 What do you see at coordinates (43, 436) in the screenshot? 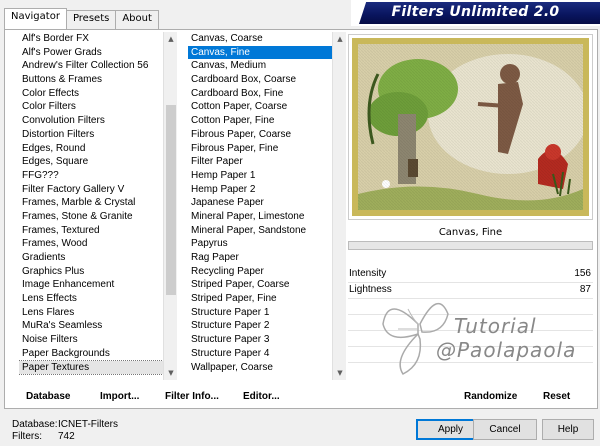
I see `filters-info: Filters: 742` at bounding box center [43, 436].